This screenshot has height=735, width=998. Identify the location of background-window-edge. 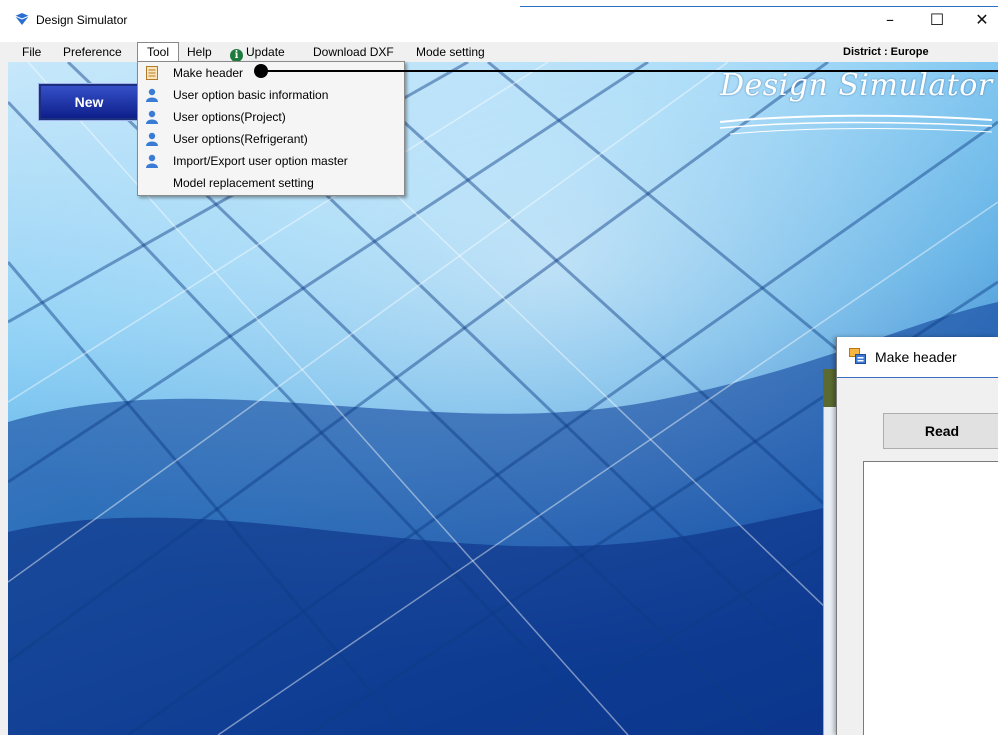
(829, 388).